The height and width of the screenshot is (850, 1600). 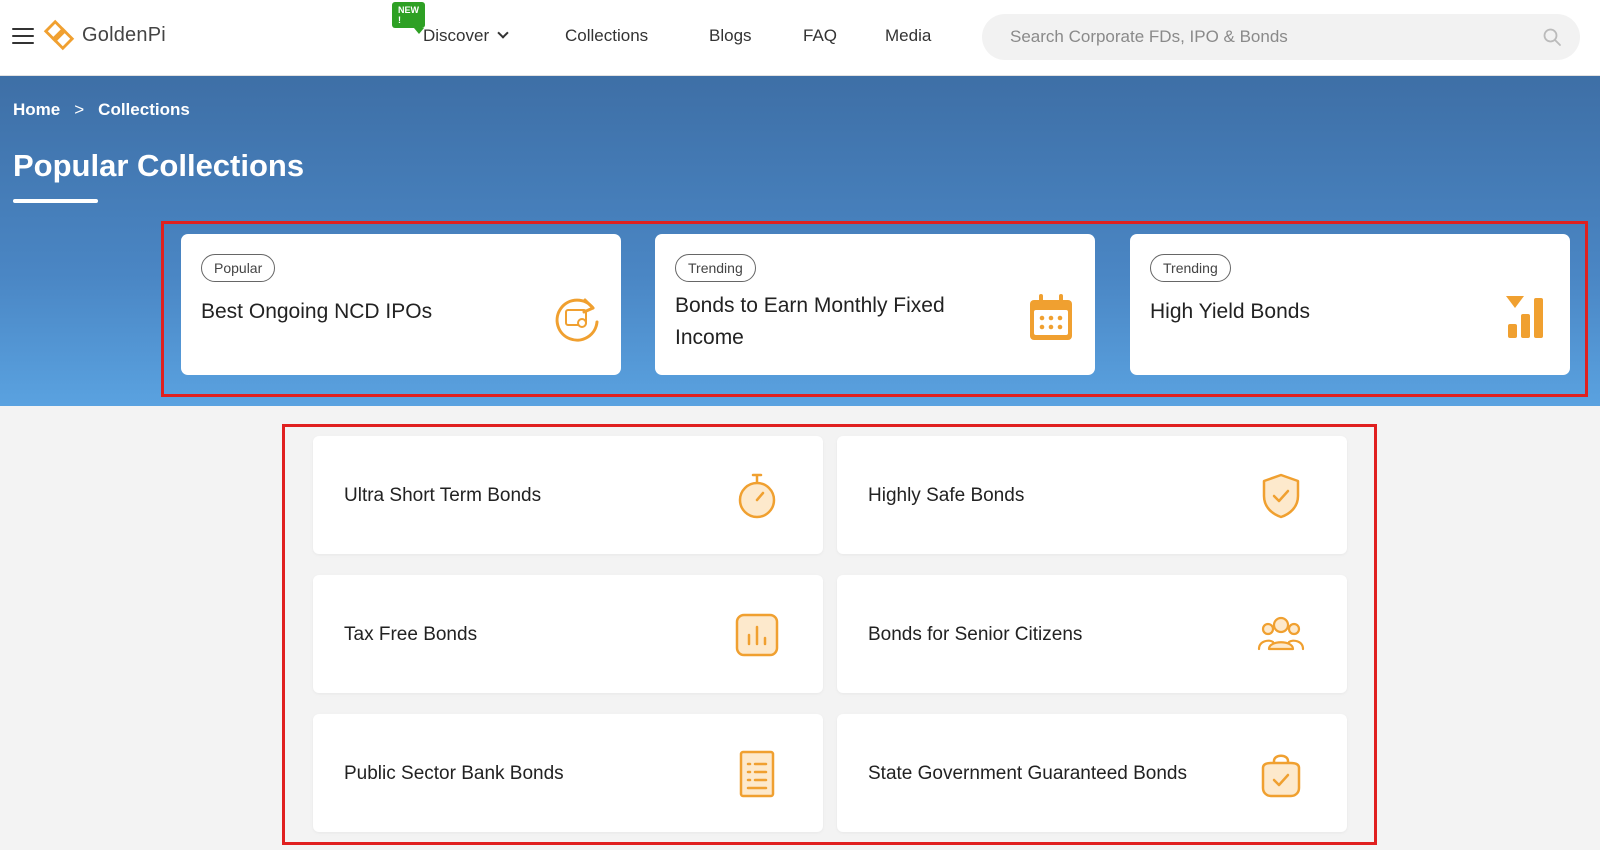 I want to click on collection-card-title: State Government Guaranteed Bonds, so click(x=1027, y=773).